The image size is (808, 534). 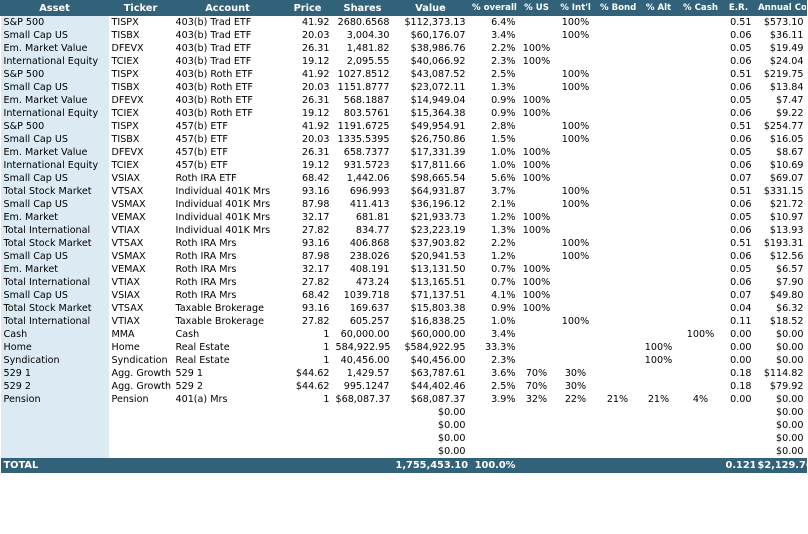 What do you see at coordinates (54, 334) in the screenshot?
I see `cell-asset: Cash` at bounding box center [54, 334].